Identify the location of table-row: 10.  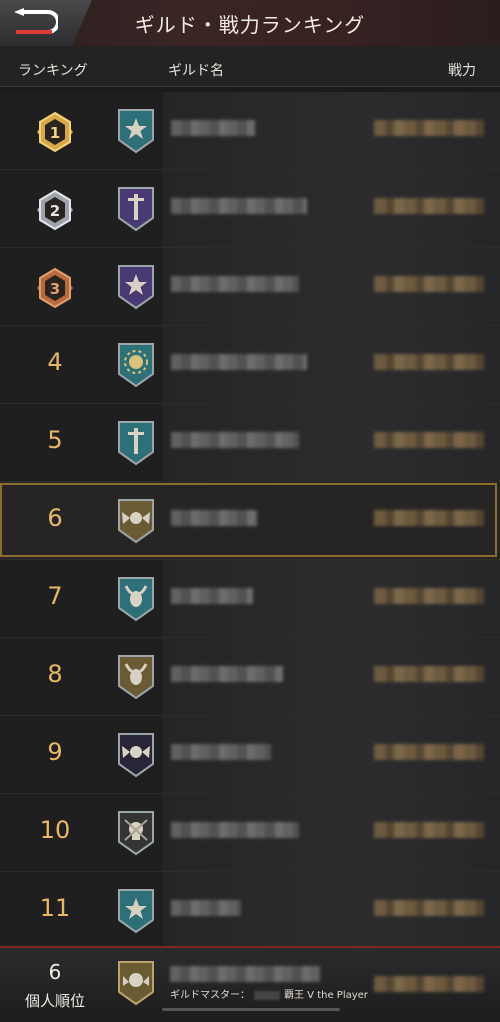
(250, 833).